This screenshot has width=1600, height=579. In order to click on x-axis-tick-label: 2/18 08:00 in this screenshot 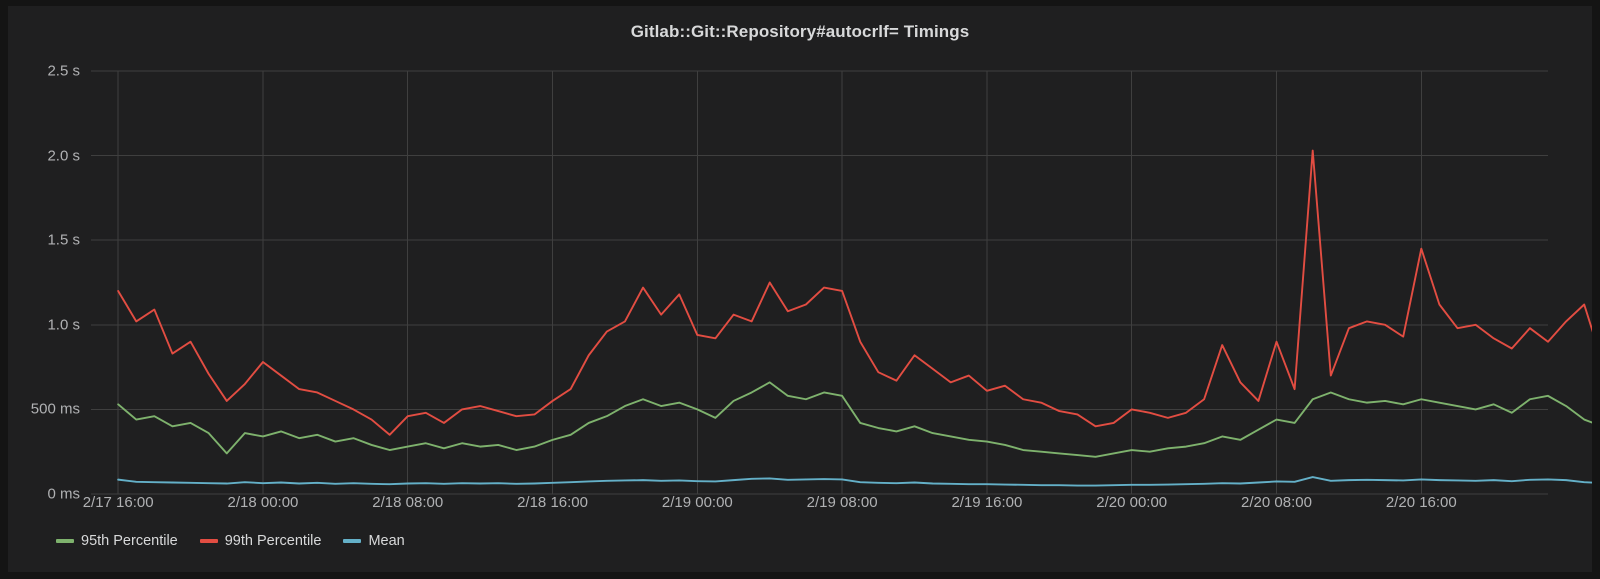, I will do `click(408, 502)`.